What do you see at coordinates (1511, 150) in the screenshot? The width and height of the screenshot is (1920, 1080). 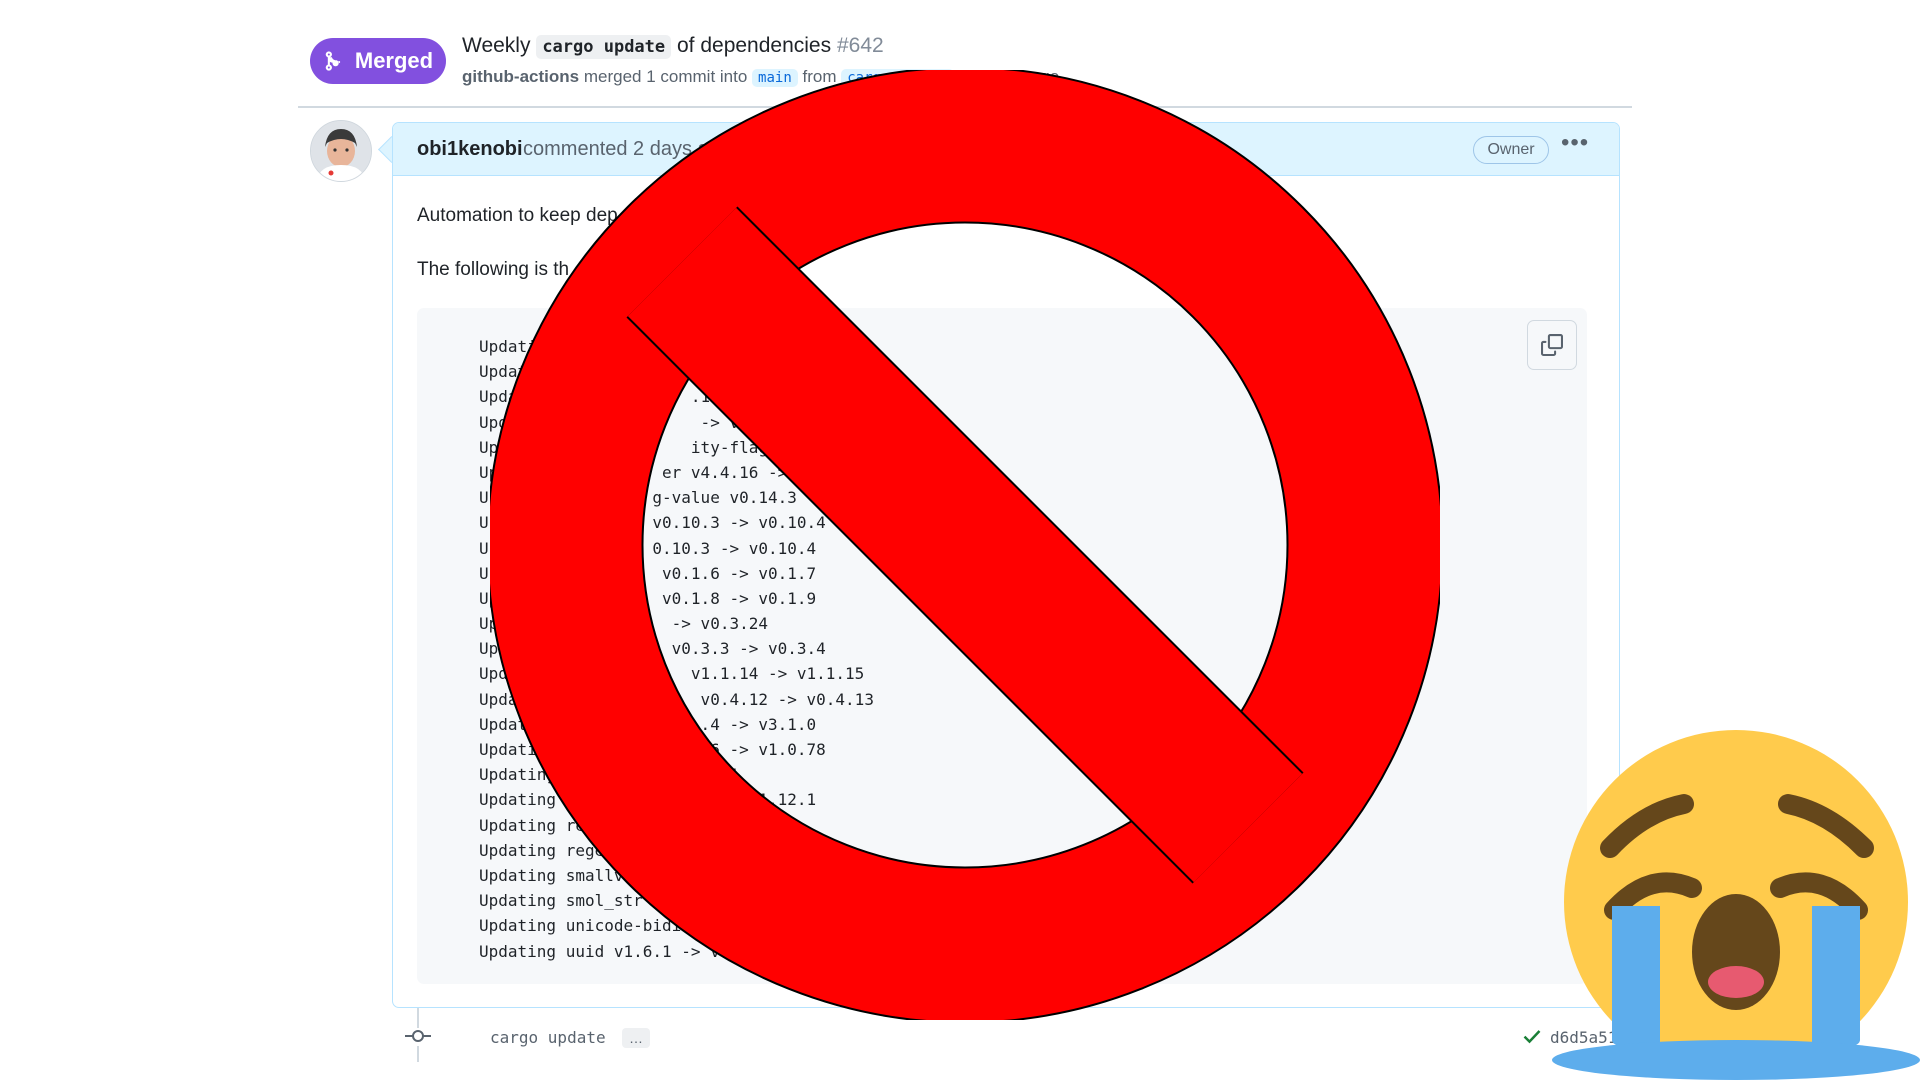 I see `owner-badge: Owner` at bounding box center [1511, 150].